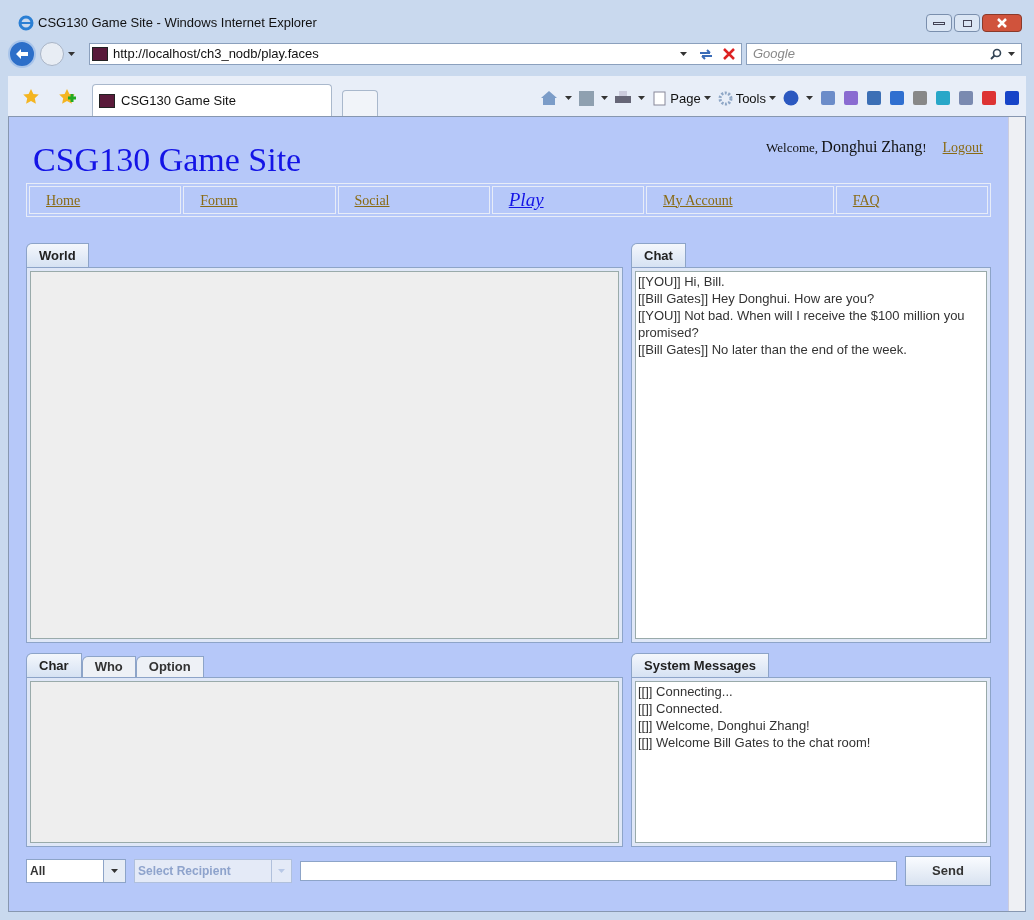  What do you see at coordinates (939, 23) in the screenshot?
I see `minimize-button` at bounding box center [939, 23].